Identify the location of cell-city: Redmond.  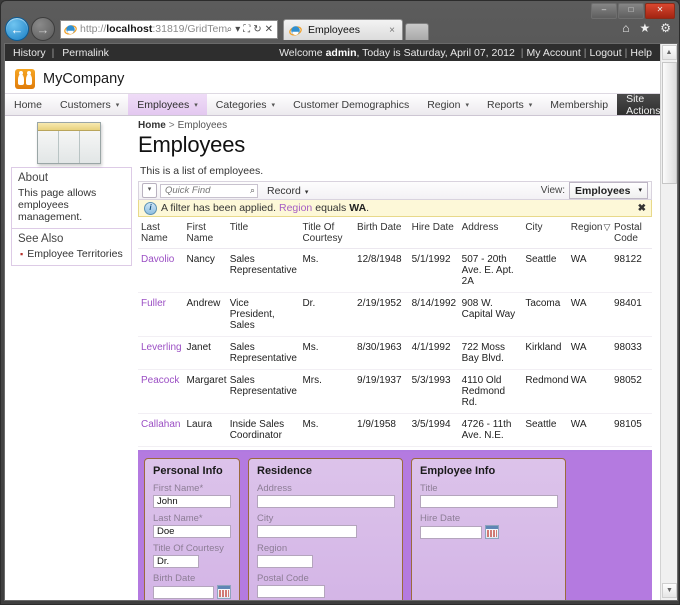
(545, 391).